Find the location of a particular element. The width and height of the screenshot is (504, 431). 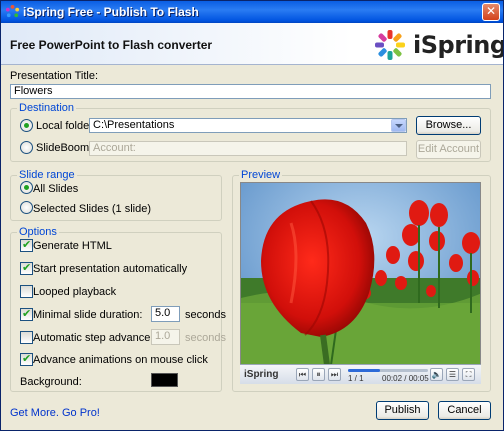

start-auto-checkbox is located at coordinates (26, 268).